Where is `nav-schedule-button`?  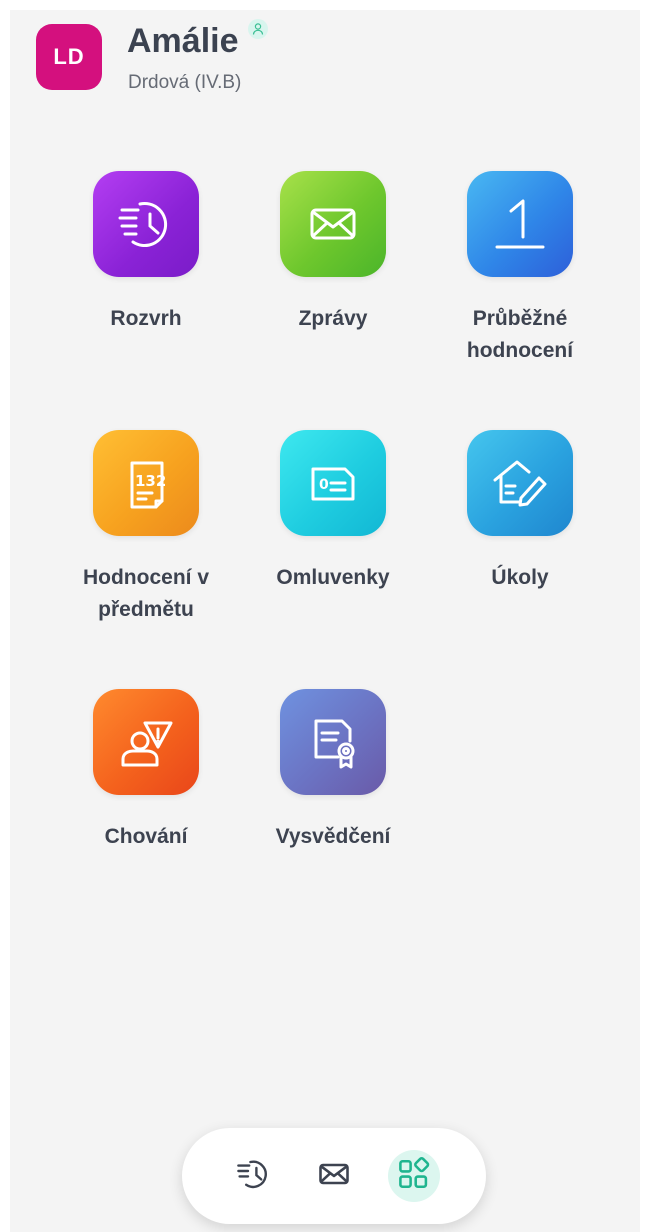
nav-schedule-button is located at coordinates (254, 1176).